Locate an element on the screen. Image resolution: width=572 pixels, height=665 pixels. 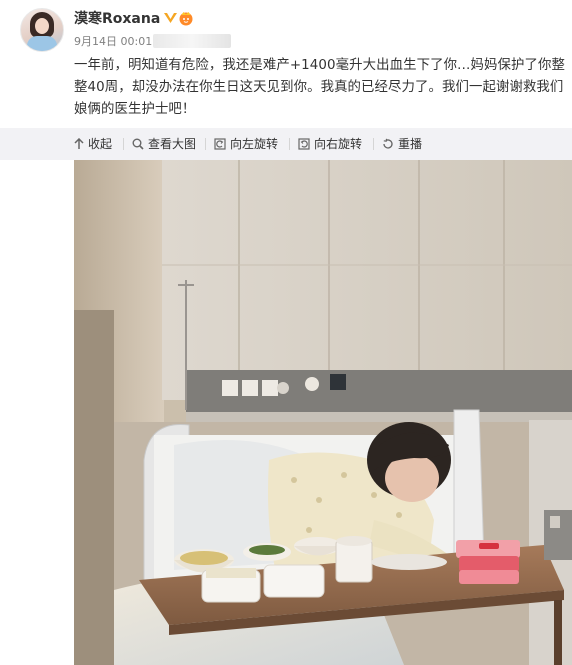
arrow-up-icon is located at coordinates (79, 143).